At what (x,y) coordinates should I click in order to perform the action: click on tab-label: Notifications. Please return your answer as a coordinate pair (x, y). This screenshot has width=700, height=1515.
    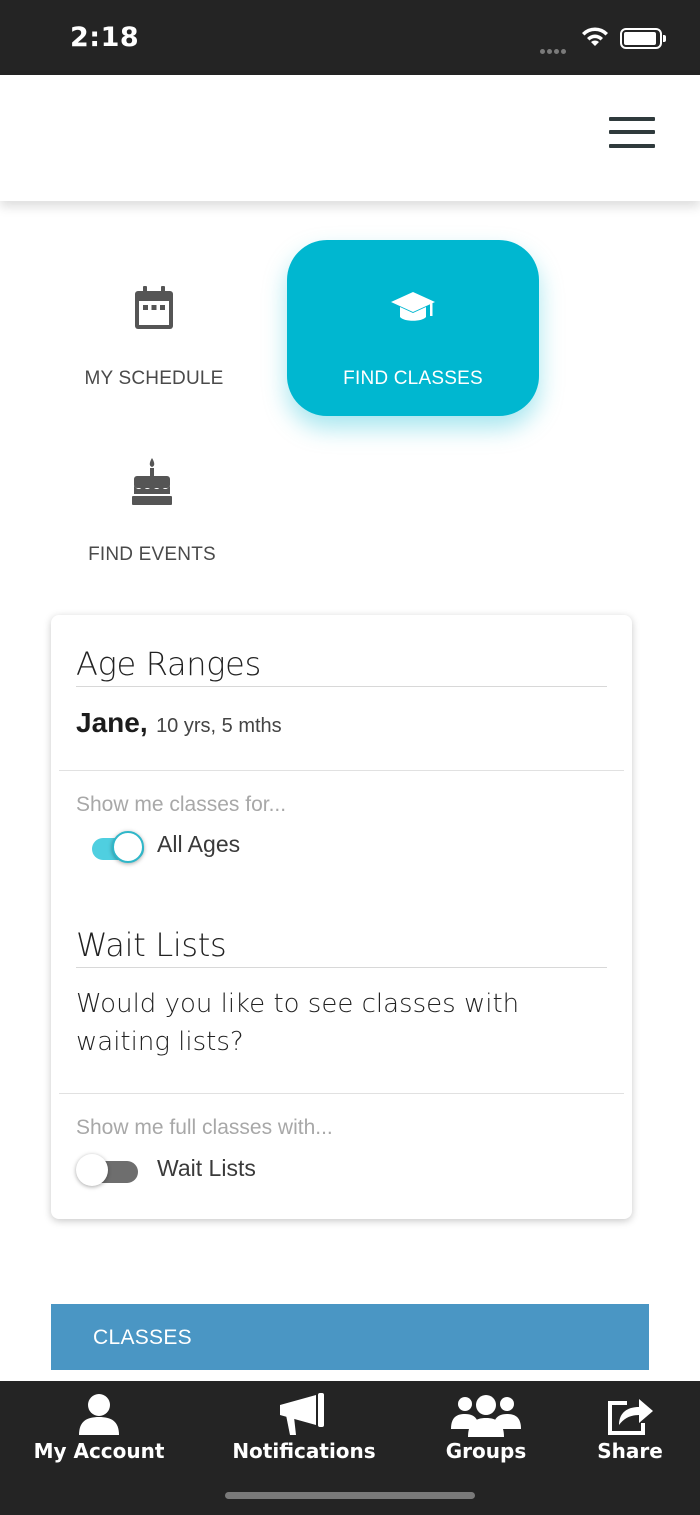
    Looking at the image, I should click on (304, 1451).